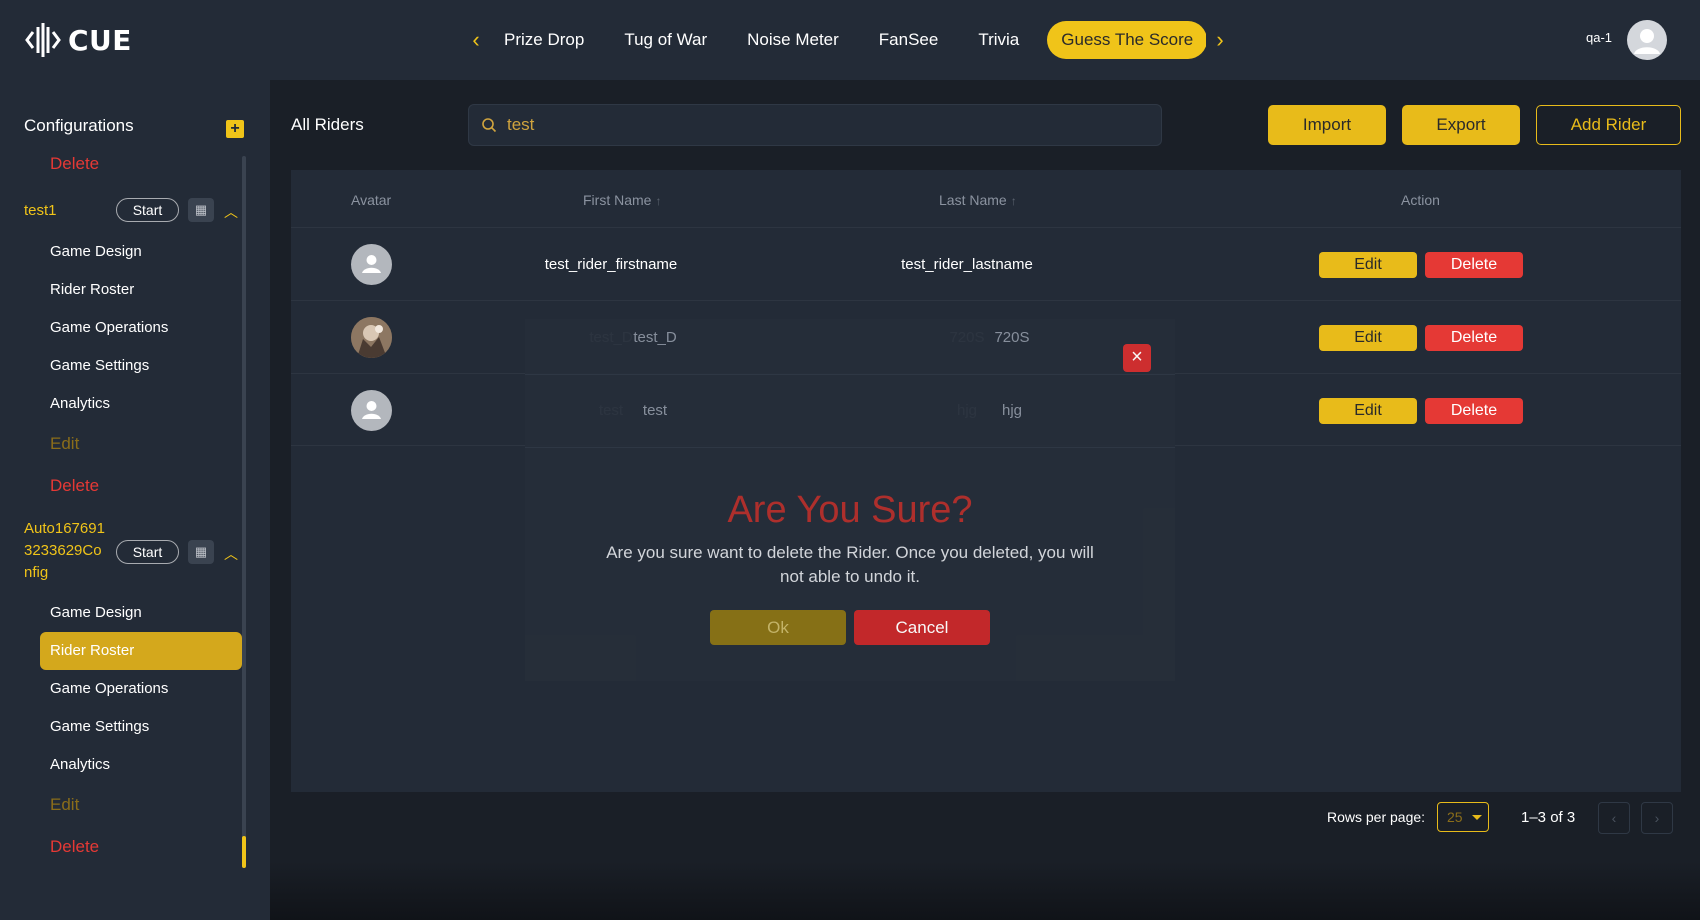 The width and height of the screenshot is (1700, 920). What do you see at coordinates (1012, 410) in the screenshot?
I see `modal-bg-last-name: hjg` at bounding box center [1012, 410].